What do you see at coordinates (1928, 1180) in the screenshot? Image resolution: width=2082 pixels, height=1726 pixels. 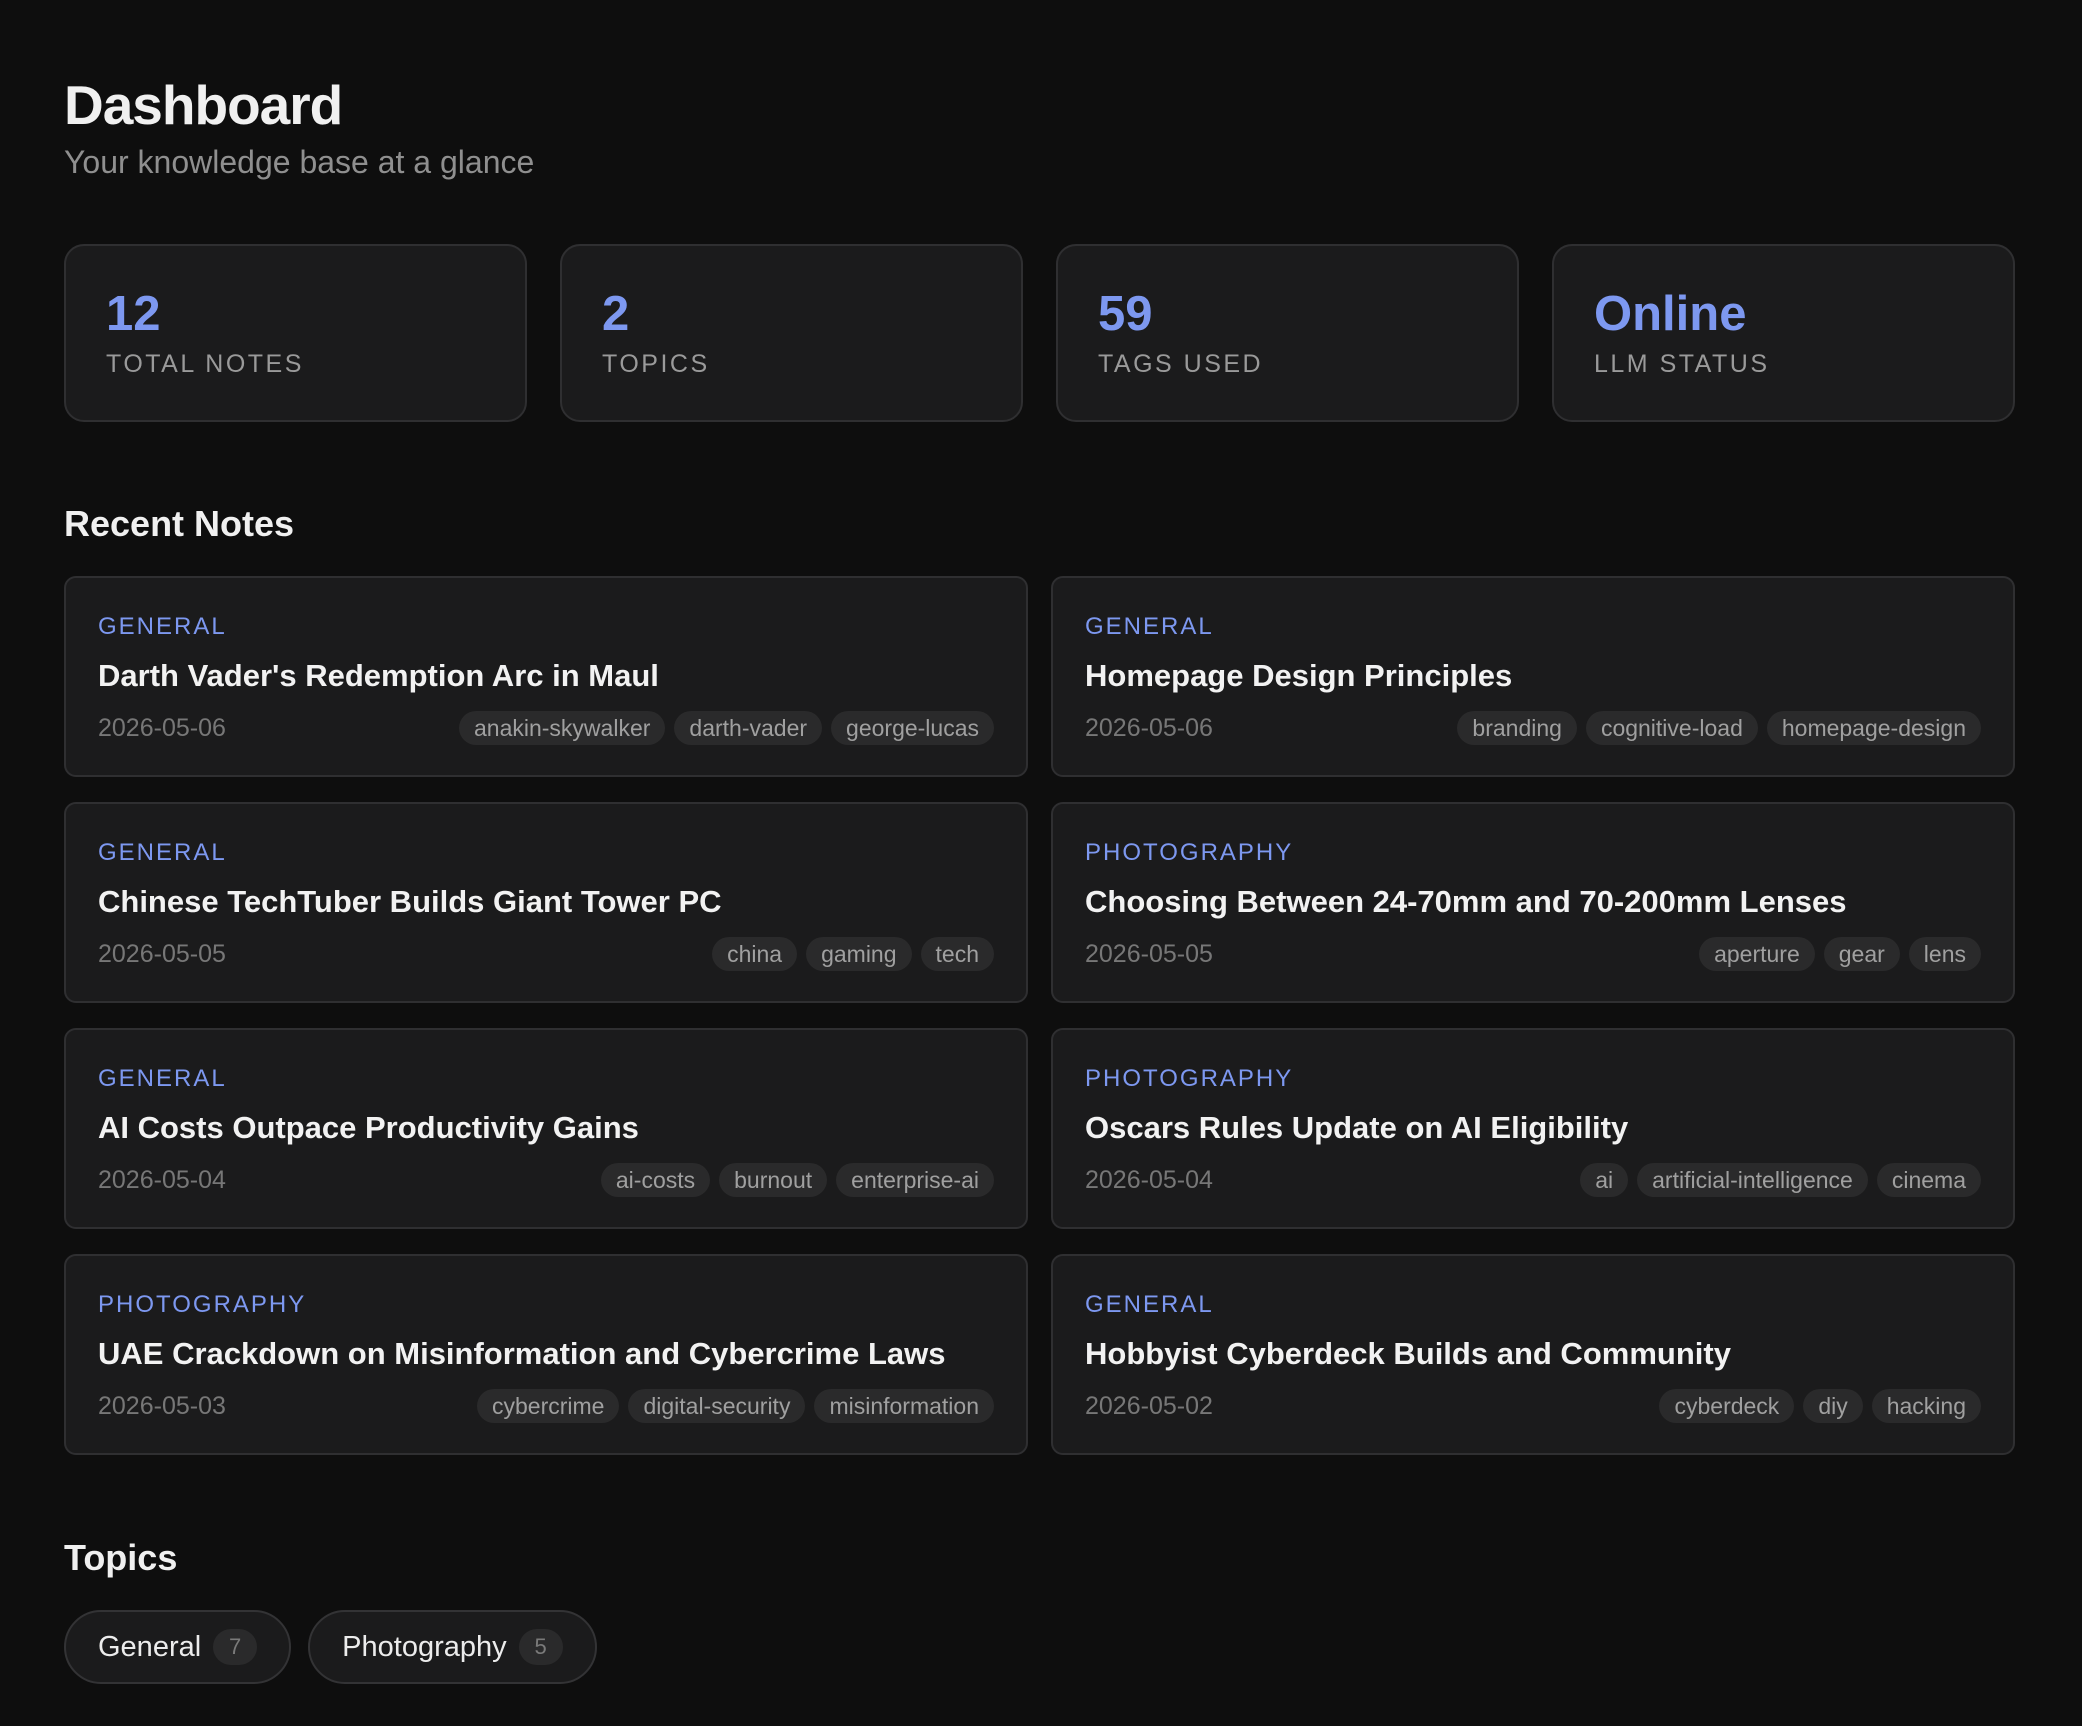 I see `tag-chip: cinema` at bounding box center [1928, 1180].